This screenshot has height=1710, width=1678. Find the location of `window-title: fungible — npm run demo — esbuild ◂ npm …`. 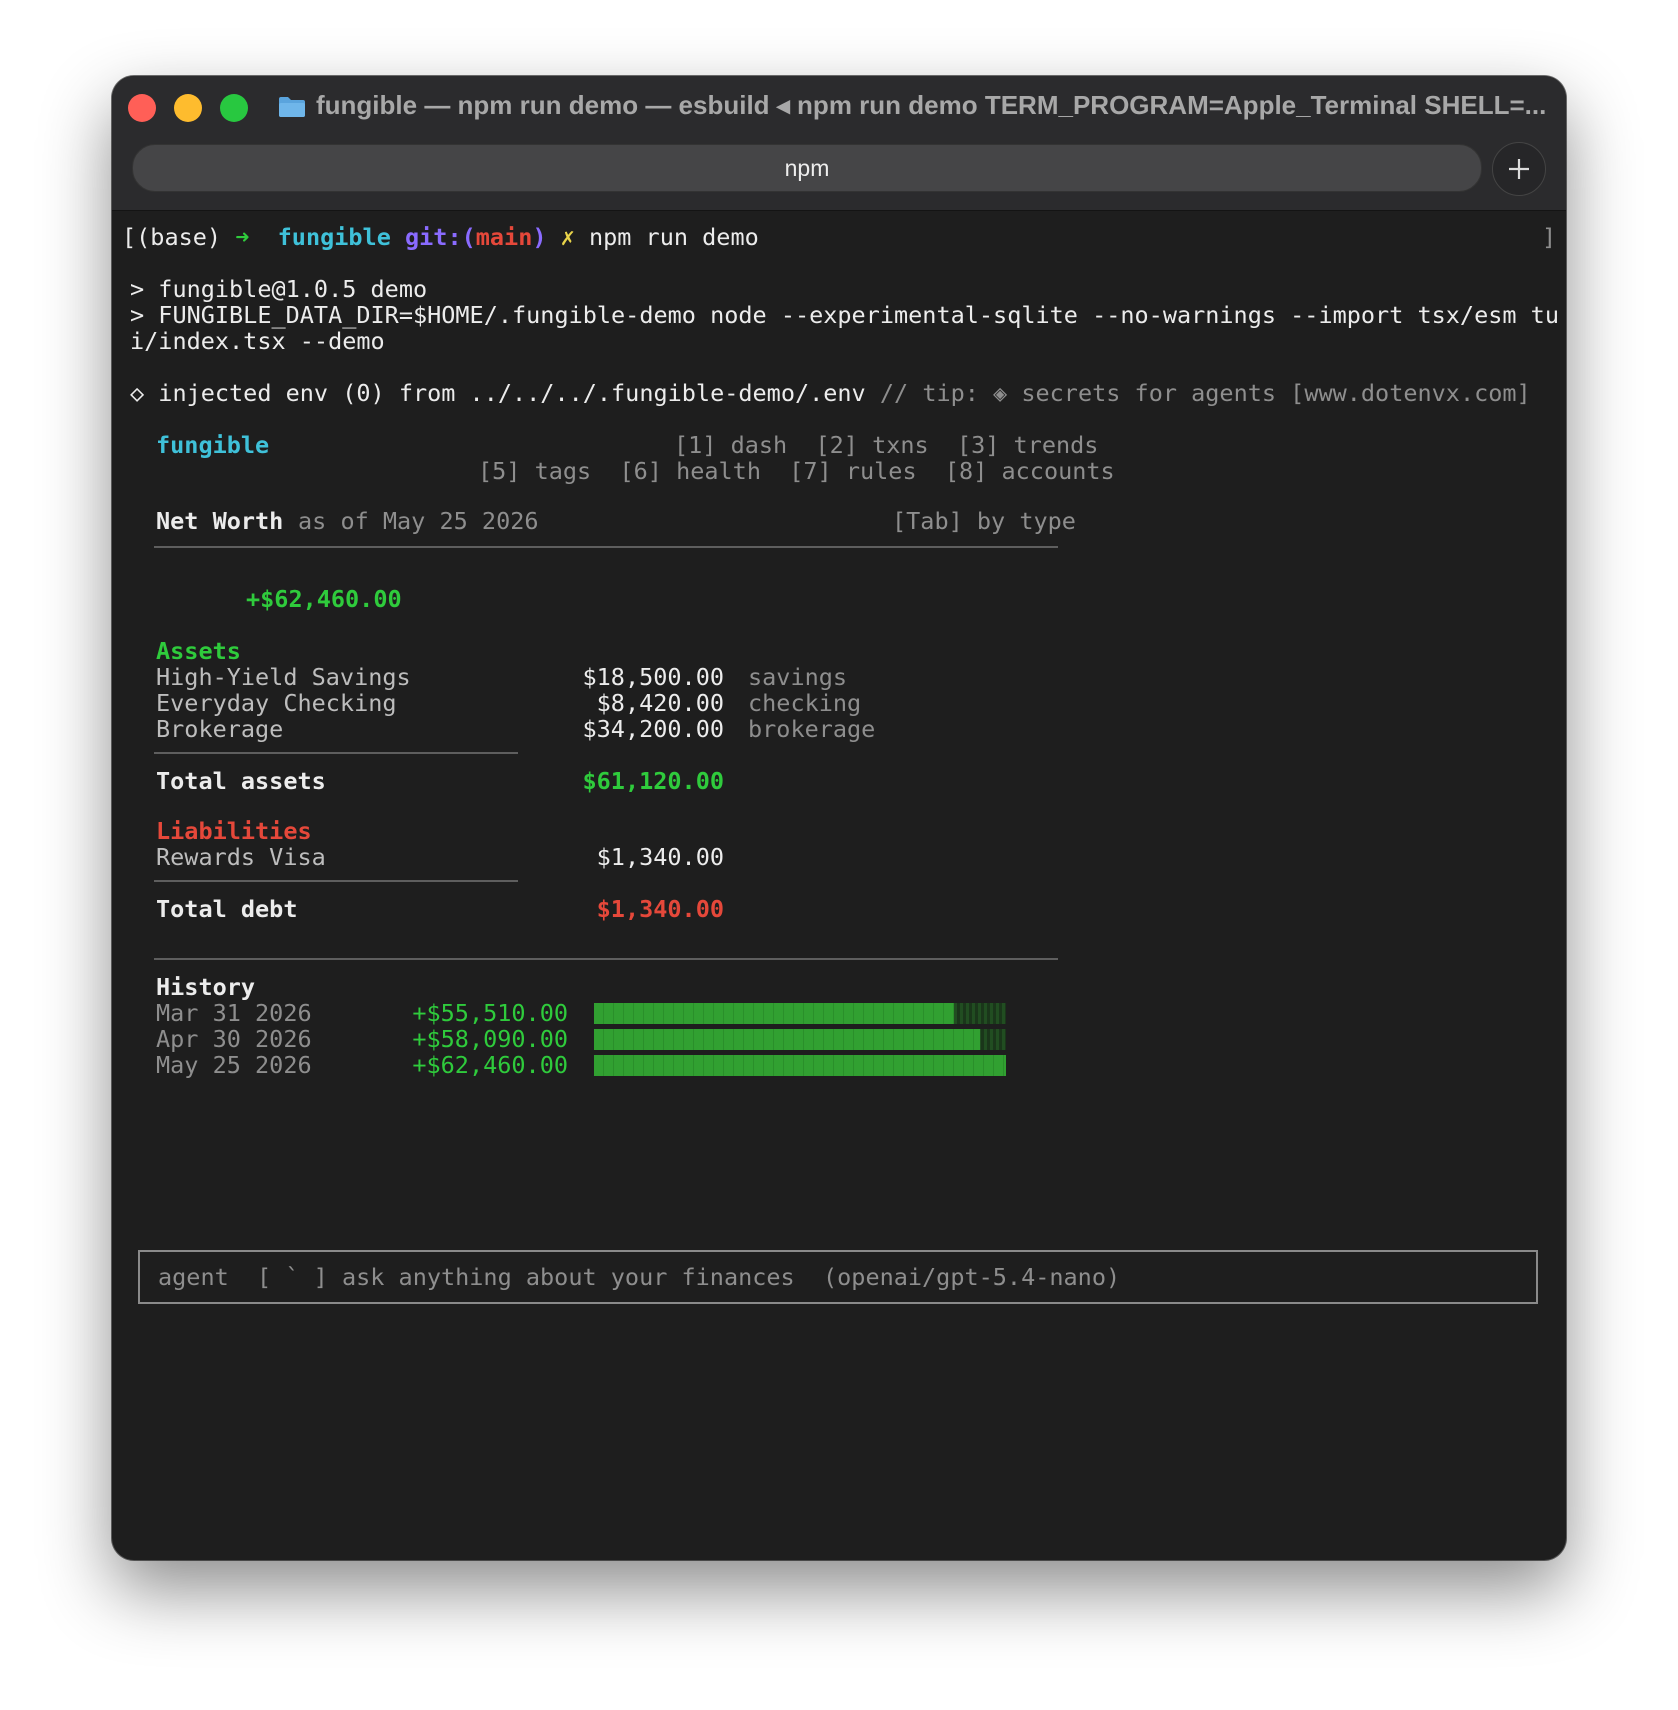

window-title: fungible — npm run demo — esbuild ◂ npm … is located at coordinates (931, 105).